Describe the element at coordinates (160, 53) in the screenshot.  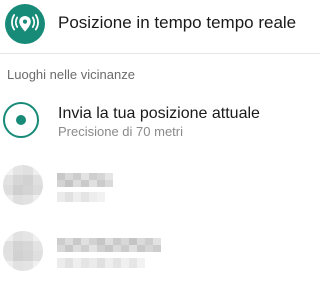
I see `divider` at that location.